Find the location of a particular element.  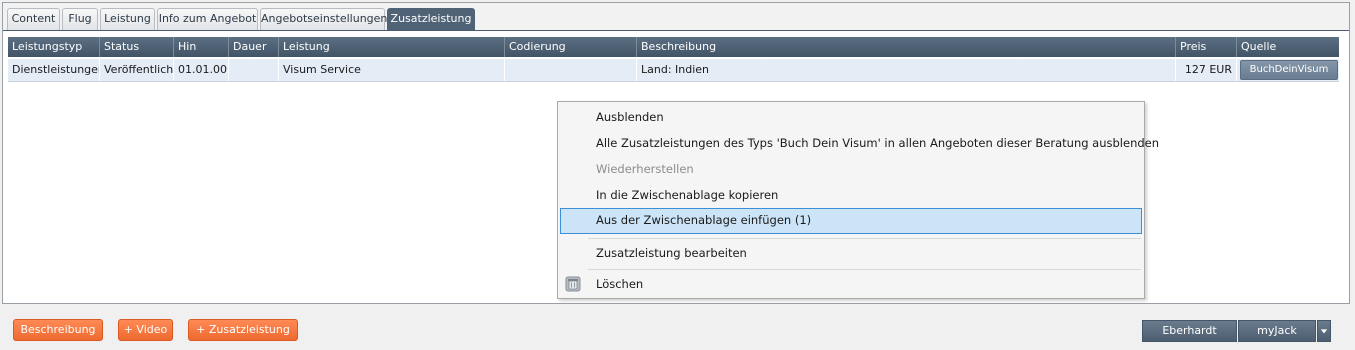

column-header-status: Status is located at coordinates (137, 47).